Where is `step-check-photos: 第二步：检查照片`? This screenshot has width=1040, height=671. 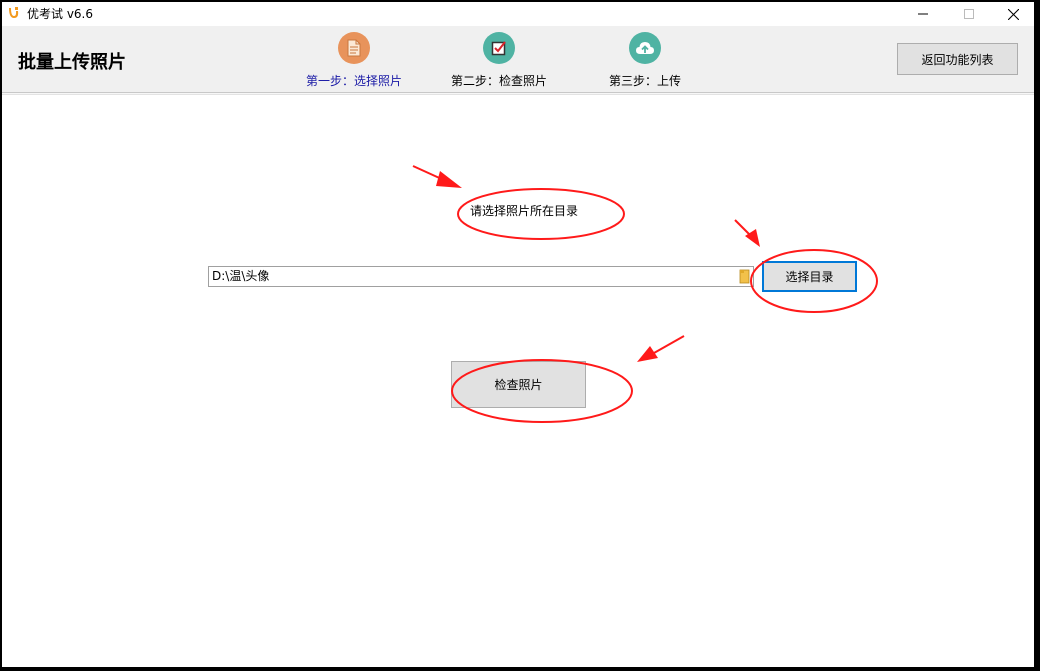
step-check-photos: 第二步：检查照片 is located at coordinates (499, 60).